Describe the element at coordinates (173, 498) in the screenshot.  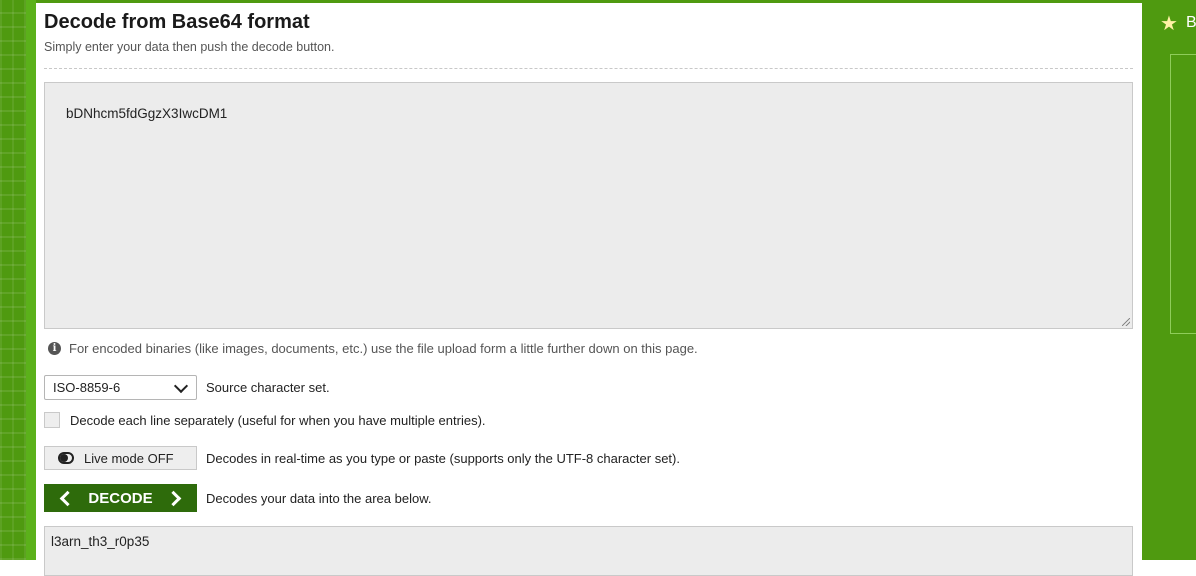
I see `chevron-right-icon` at that location.